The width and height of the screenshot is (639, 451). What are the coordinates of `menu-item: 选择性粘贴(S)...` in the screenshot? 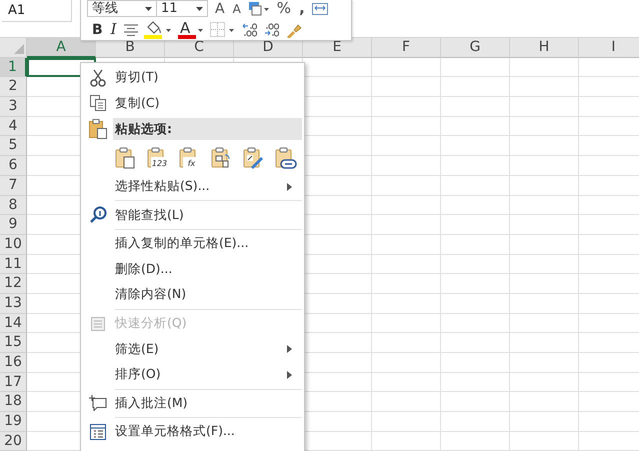 It's located at (207, 187).